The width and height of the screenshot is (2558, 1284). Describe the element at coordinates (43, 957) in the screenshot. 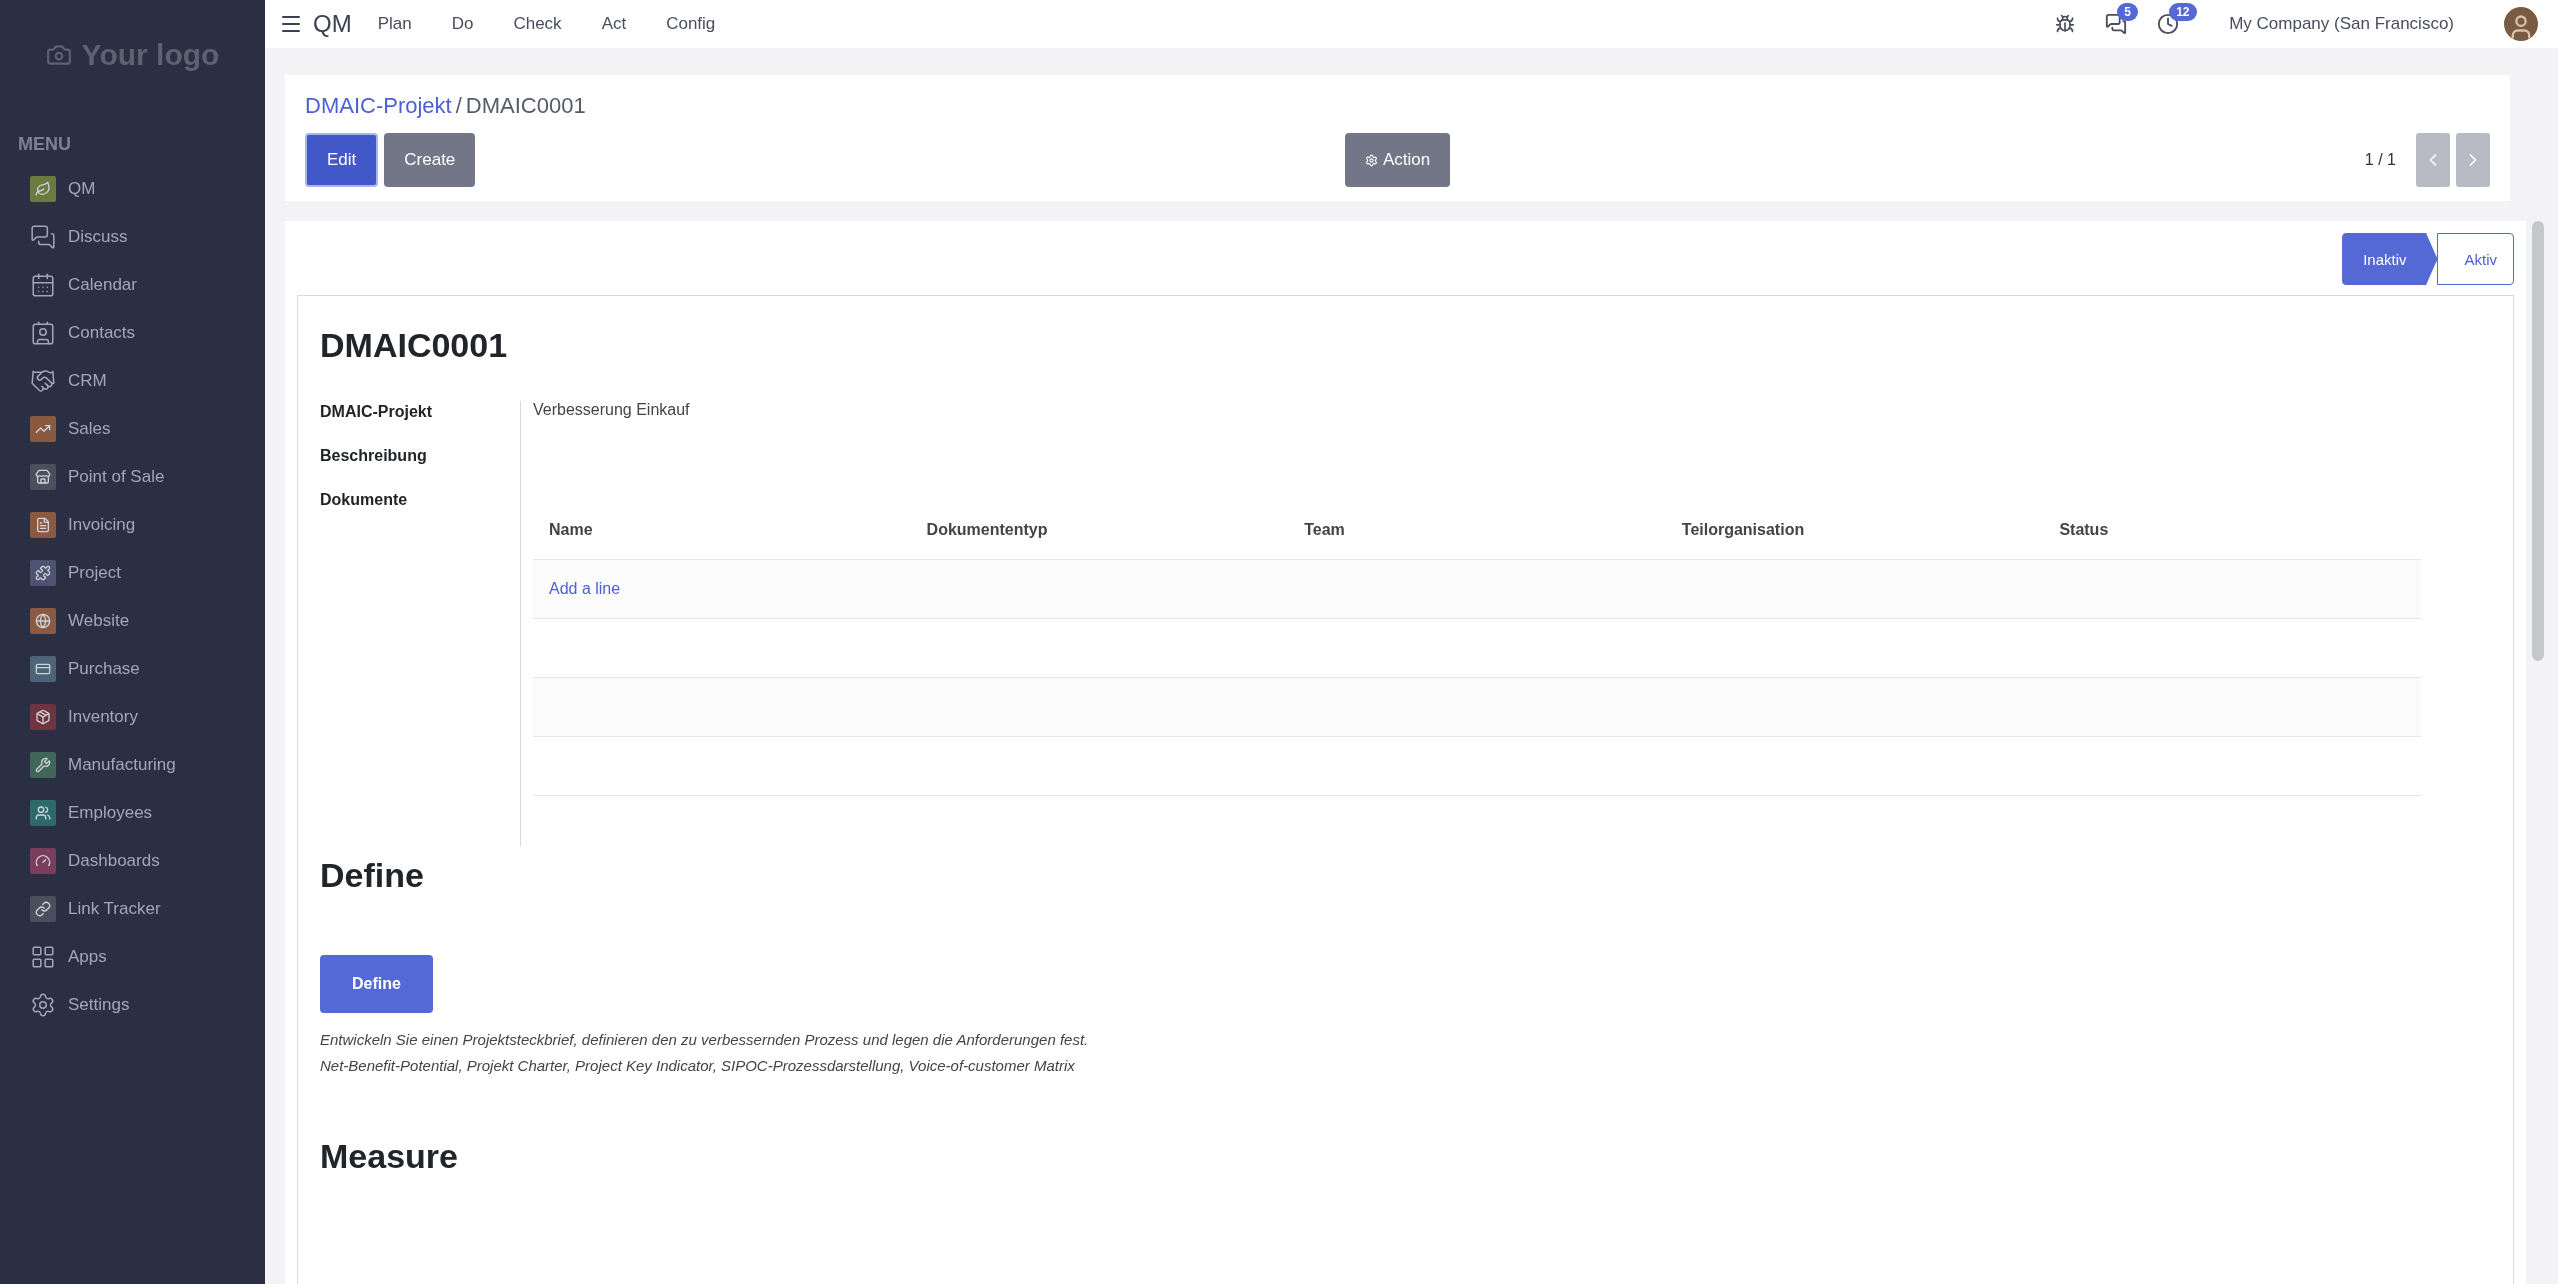

I see `grid-icon` at that location.